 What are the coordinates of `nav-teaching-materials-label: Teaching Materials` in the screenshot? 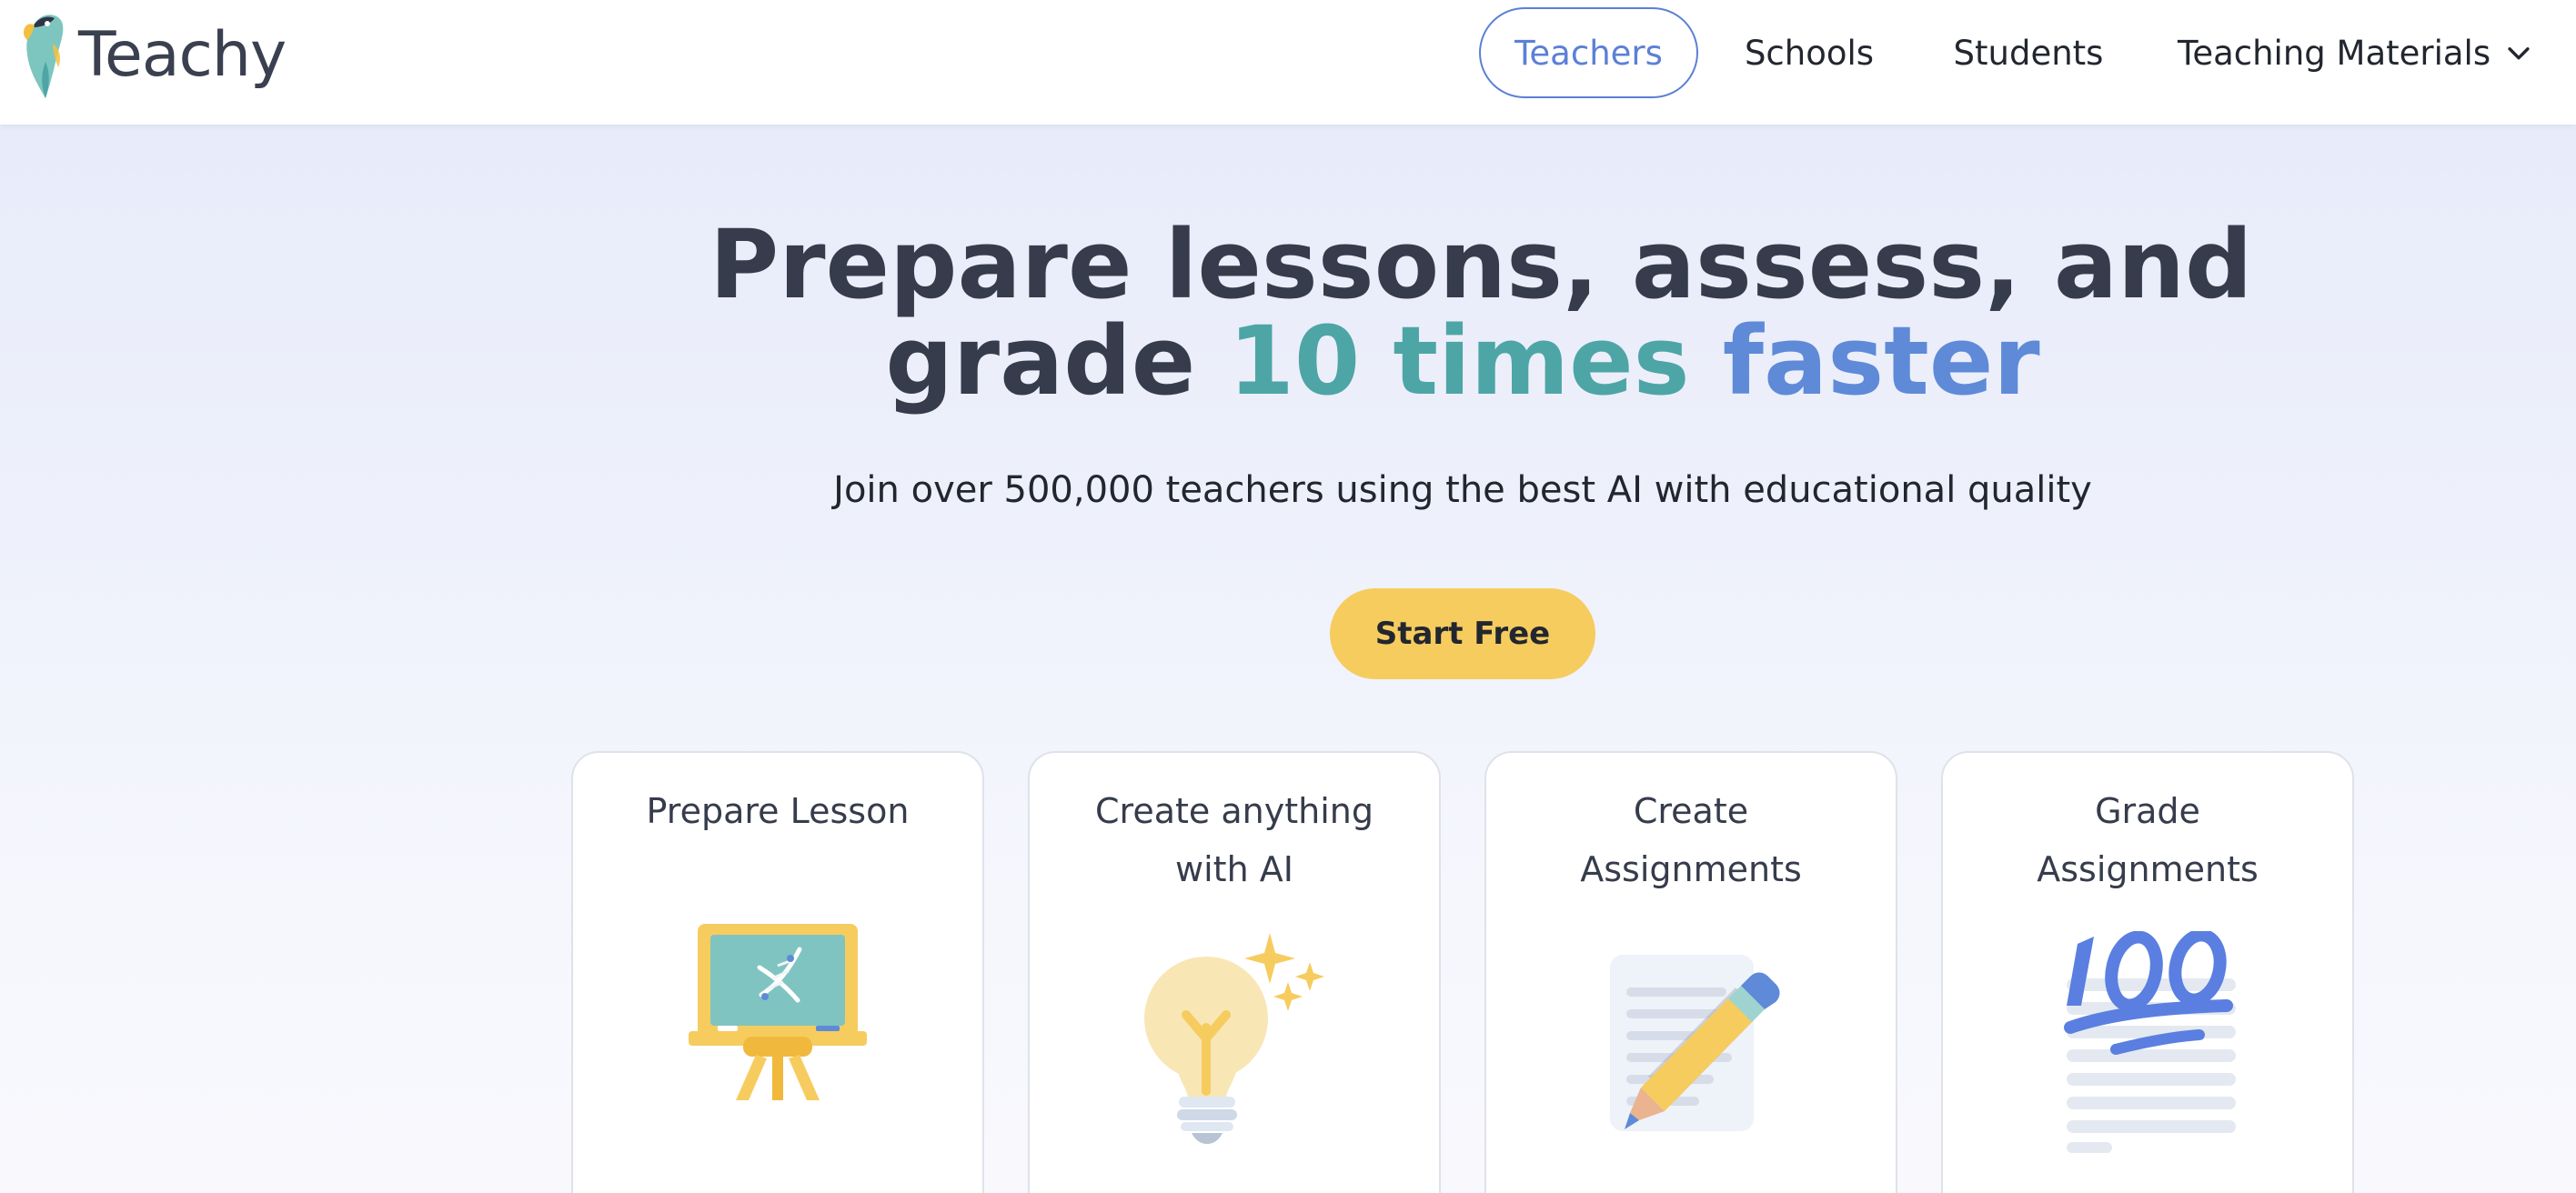 It's located at (2334, 53).